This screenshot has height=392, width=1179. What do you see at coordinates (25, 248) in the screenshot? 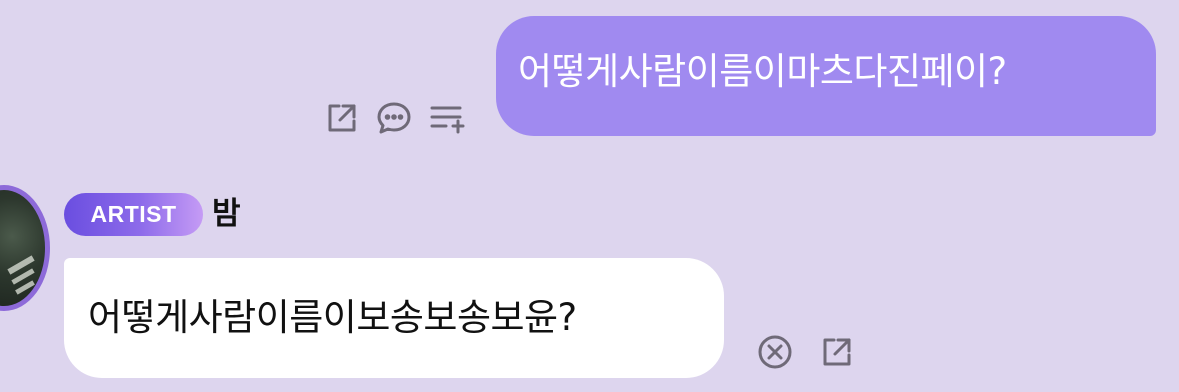
I see `artist-avatar` at bounding box center [25, 248].